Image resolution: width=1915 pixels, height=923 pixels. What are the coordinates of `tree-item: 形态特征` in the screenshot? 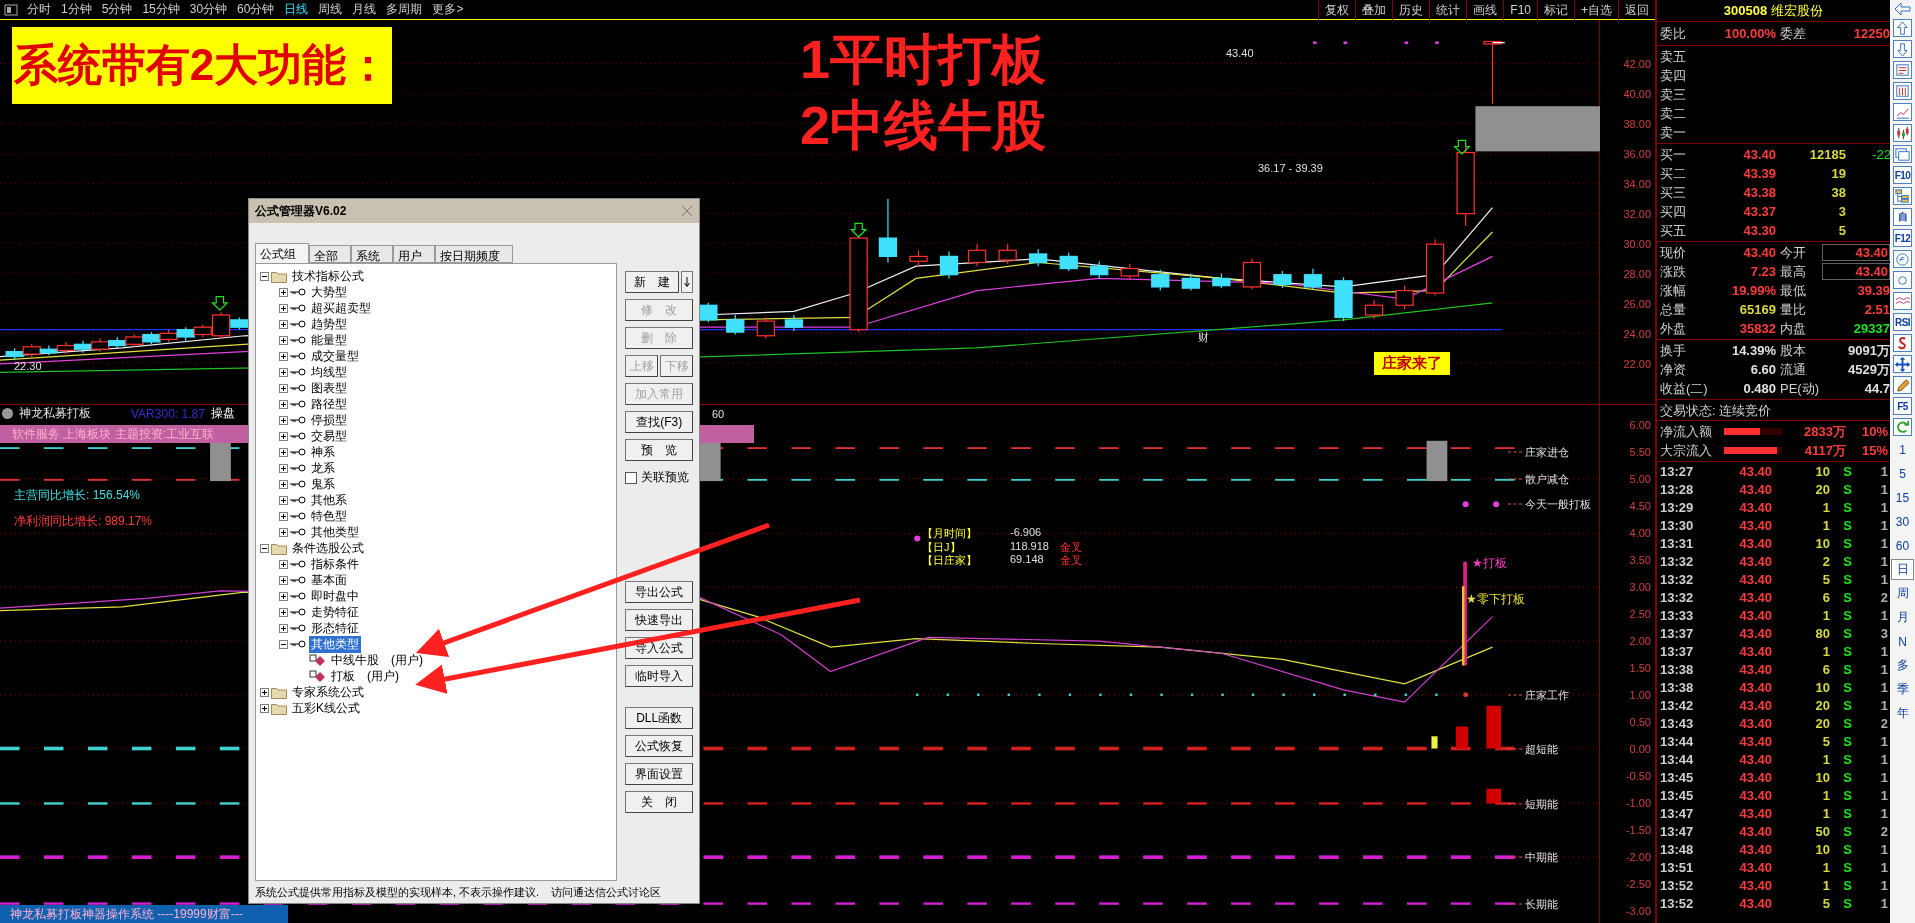 It's located at (335, 628).